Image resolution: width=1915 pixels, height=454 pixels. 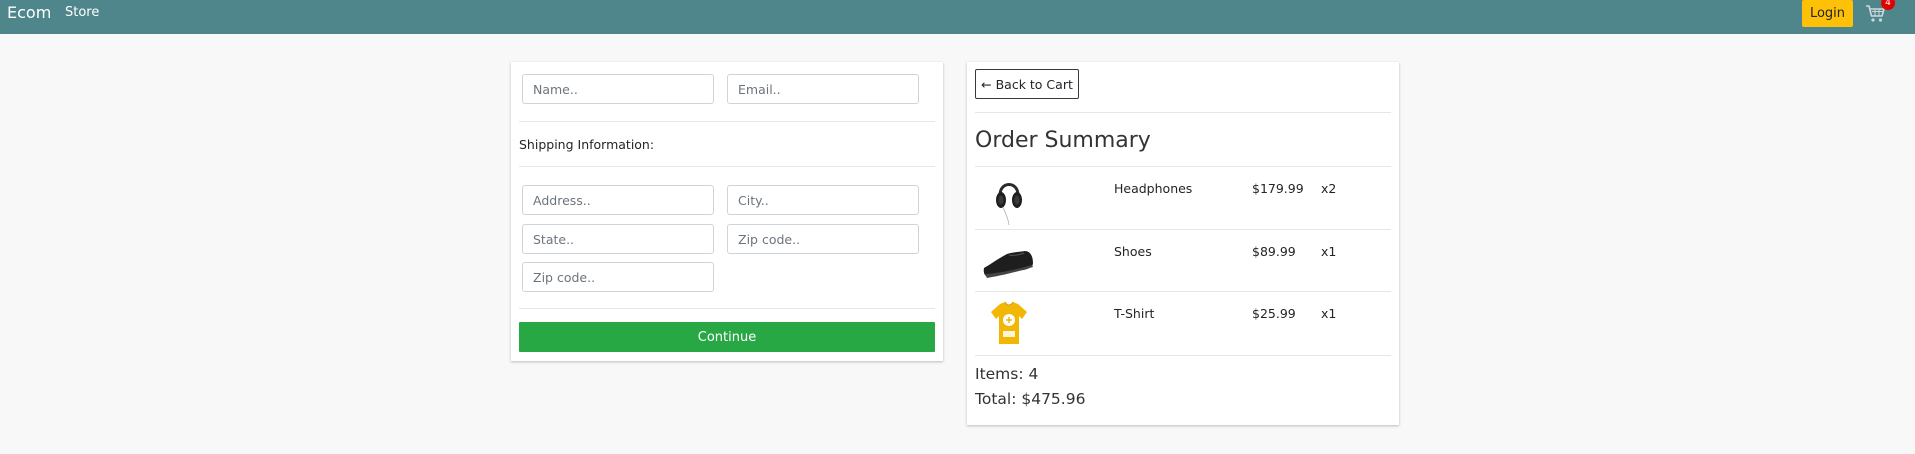 I want to click on name-field, so click(x=618, y=89).